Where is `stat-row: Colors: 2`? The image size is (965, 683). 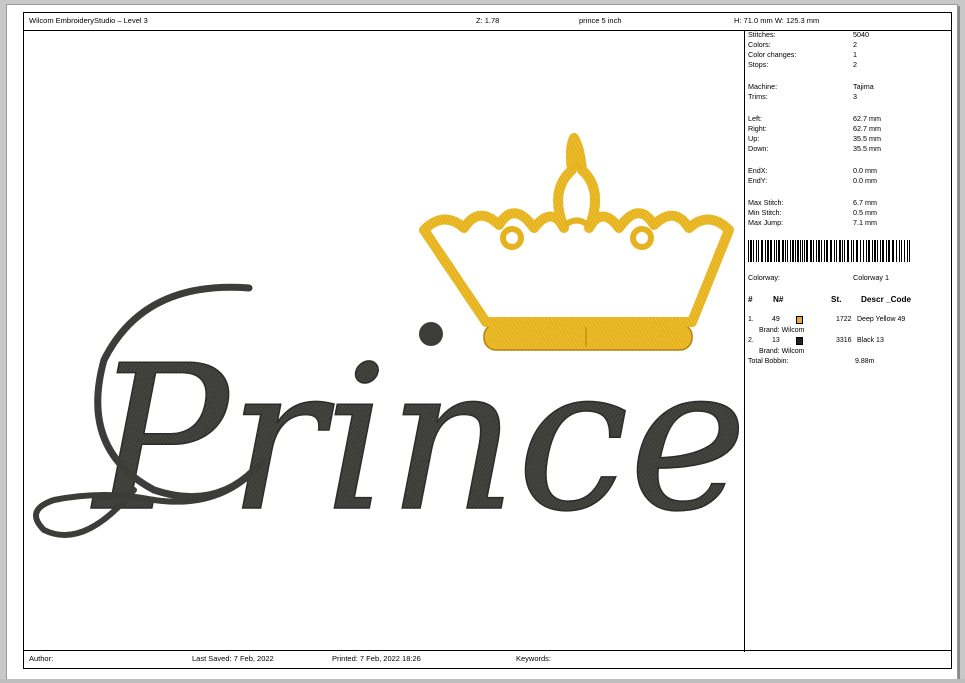
stat-row: Colors: 2 is located at coordinates (848, 45).